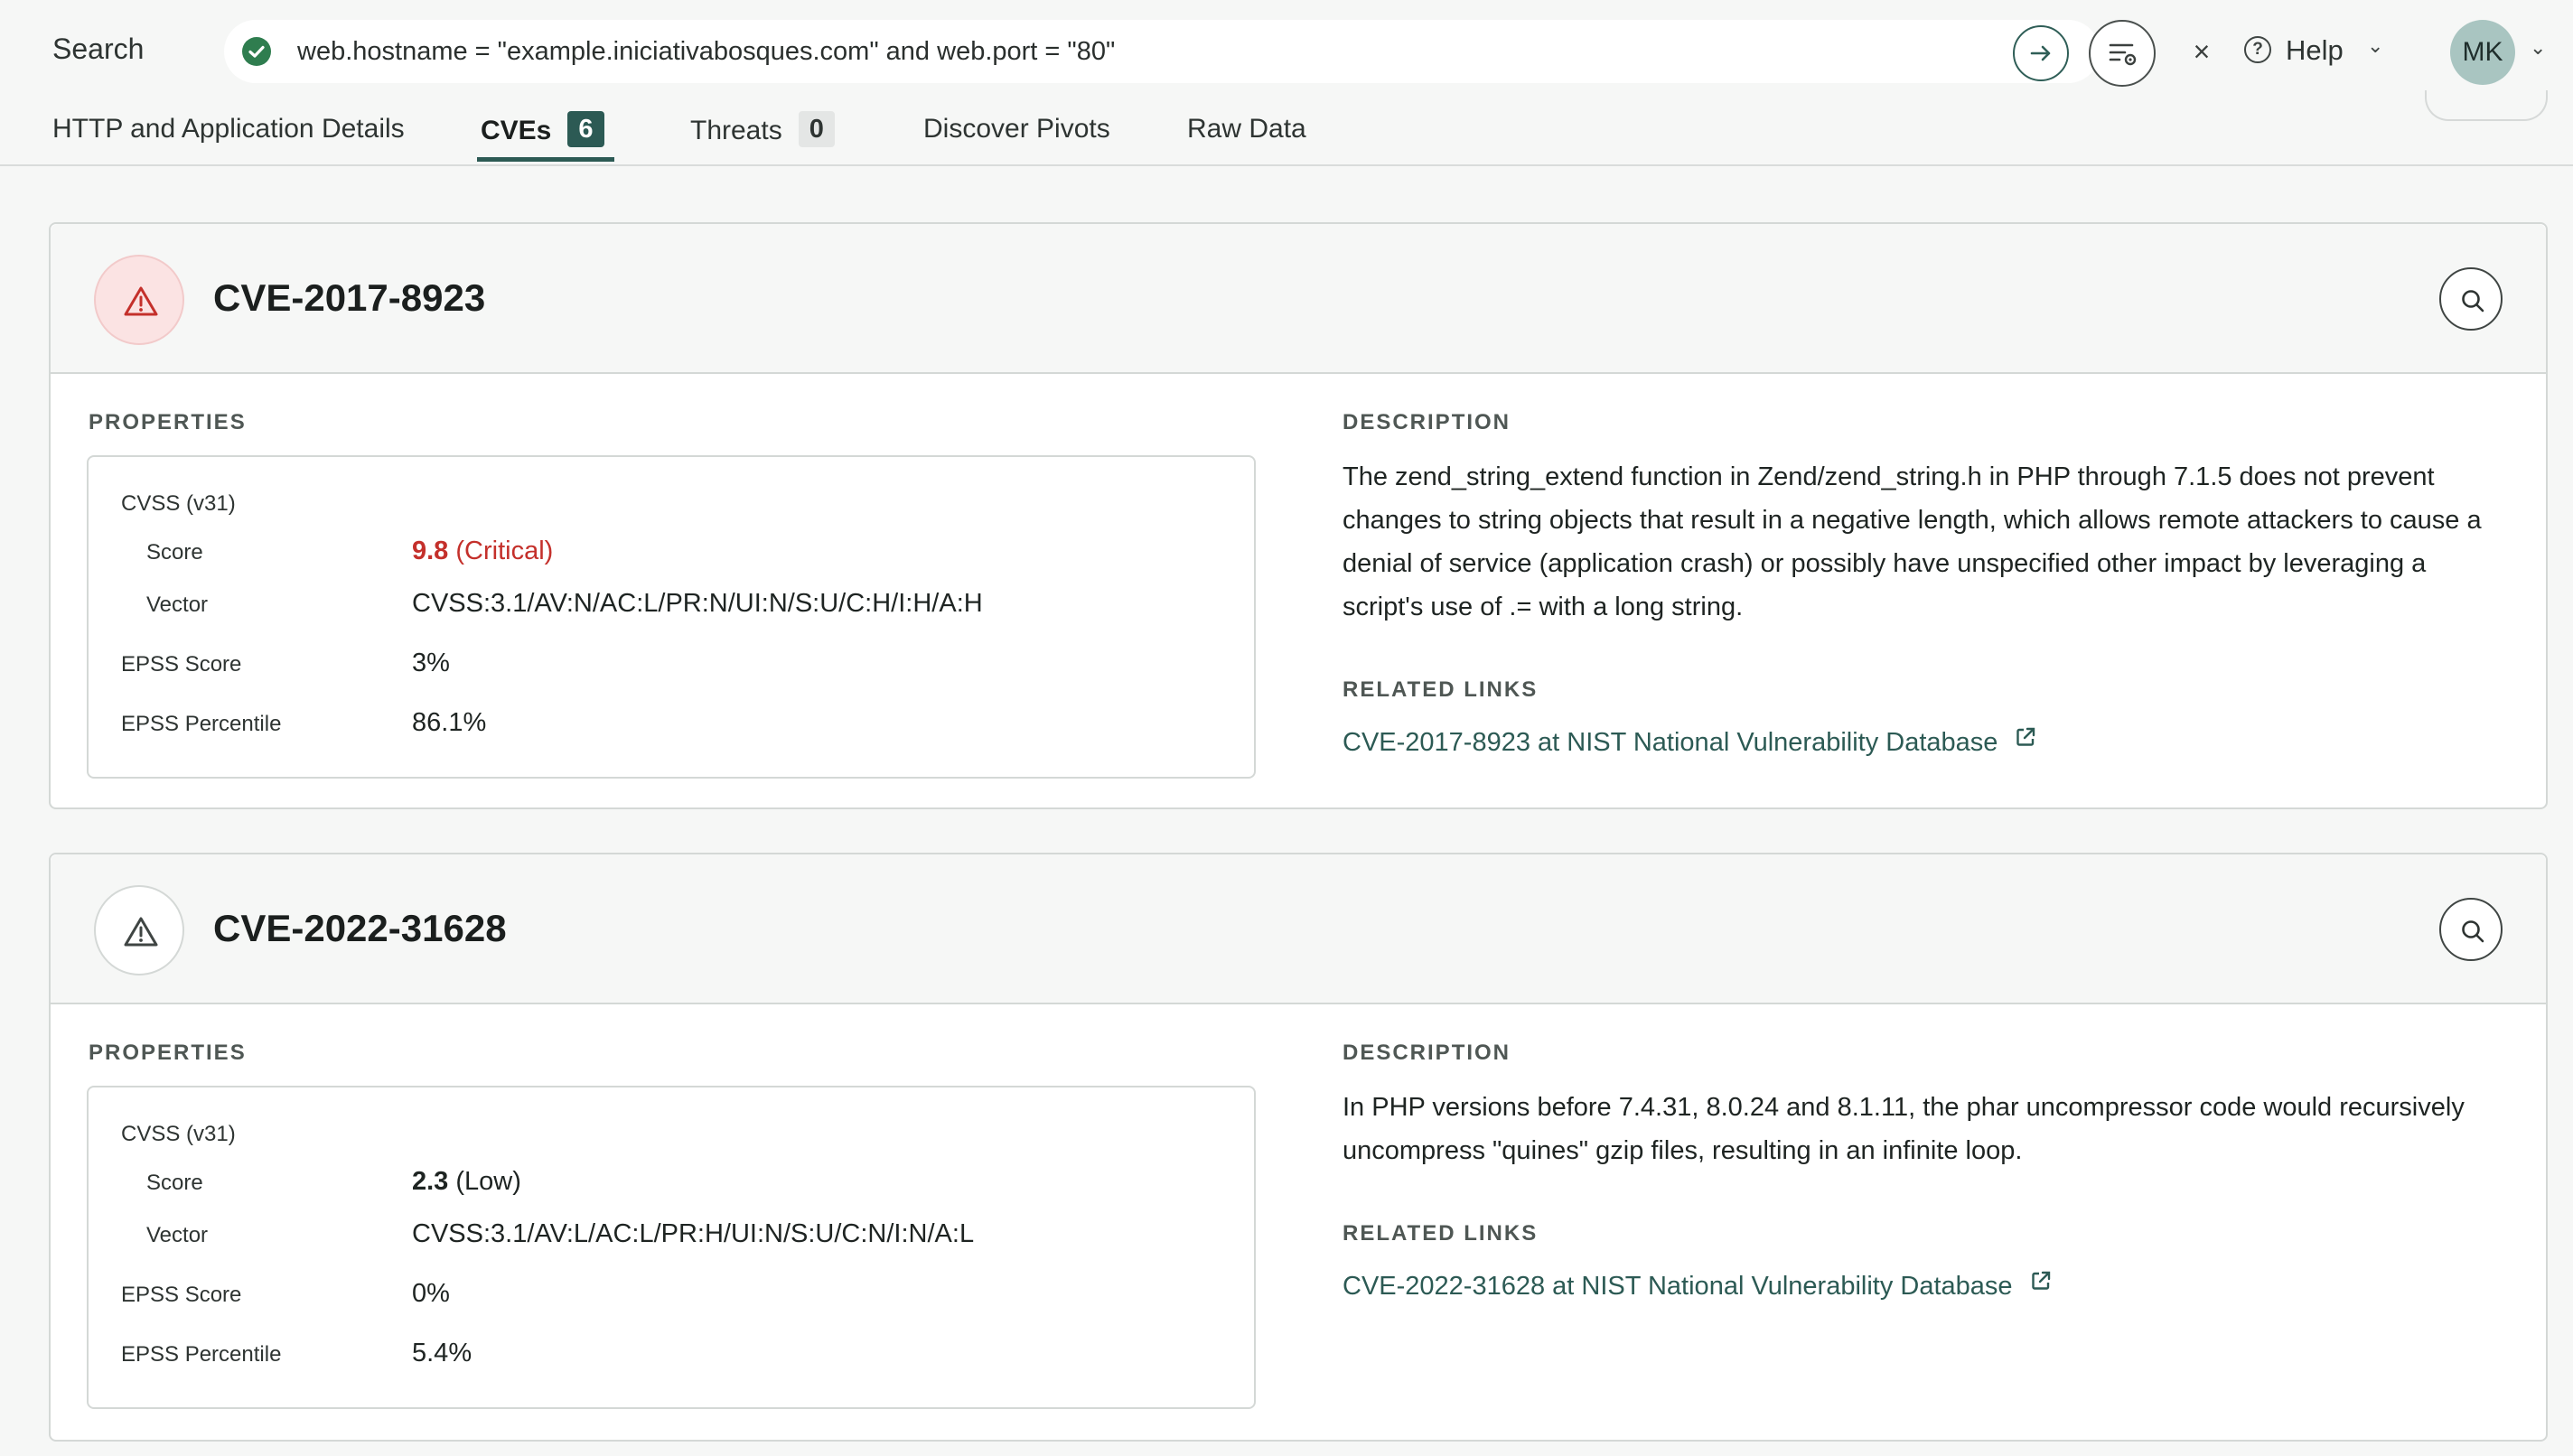 The image size is (2573, 1456). What do you see at coordinates (256, 51) in the screenshot?
I see `check-circle-icon` at bounding box center [256, 51].